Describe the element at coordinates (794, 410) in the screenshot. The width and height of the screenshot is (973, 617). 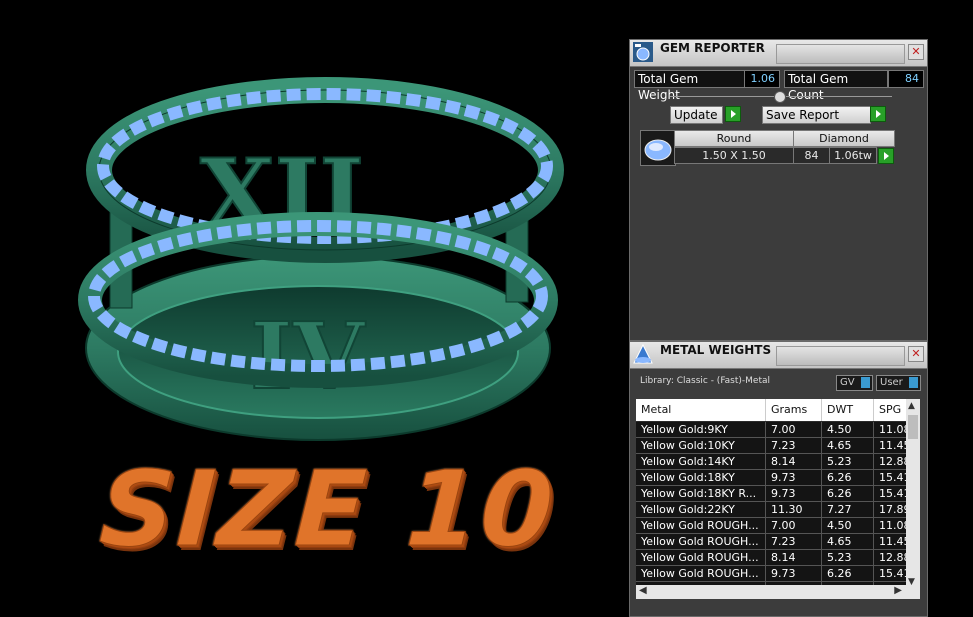
I see `column-header-grams: Grams` at that location.